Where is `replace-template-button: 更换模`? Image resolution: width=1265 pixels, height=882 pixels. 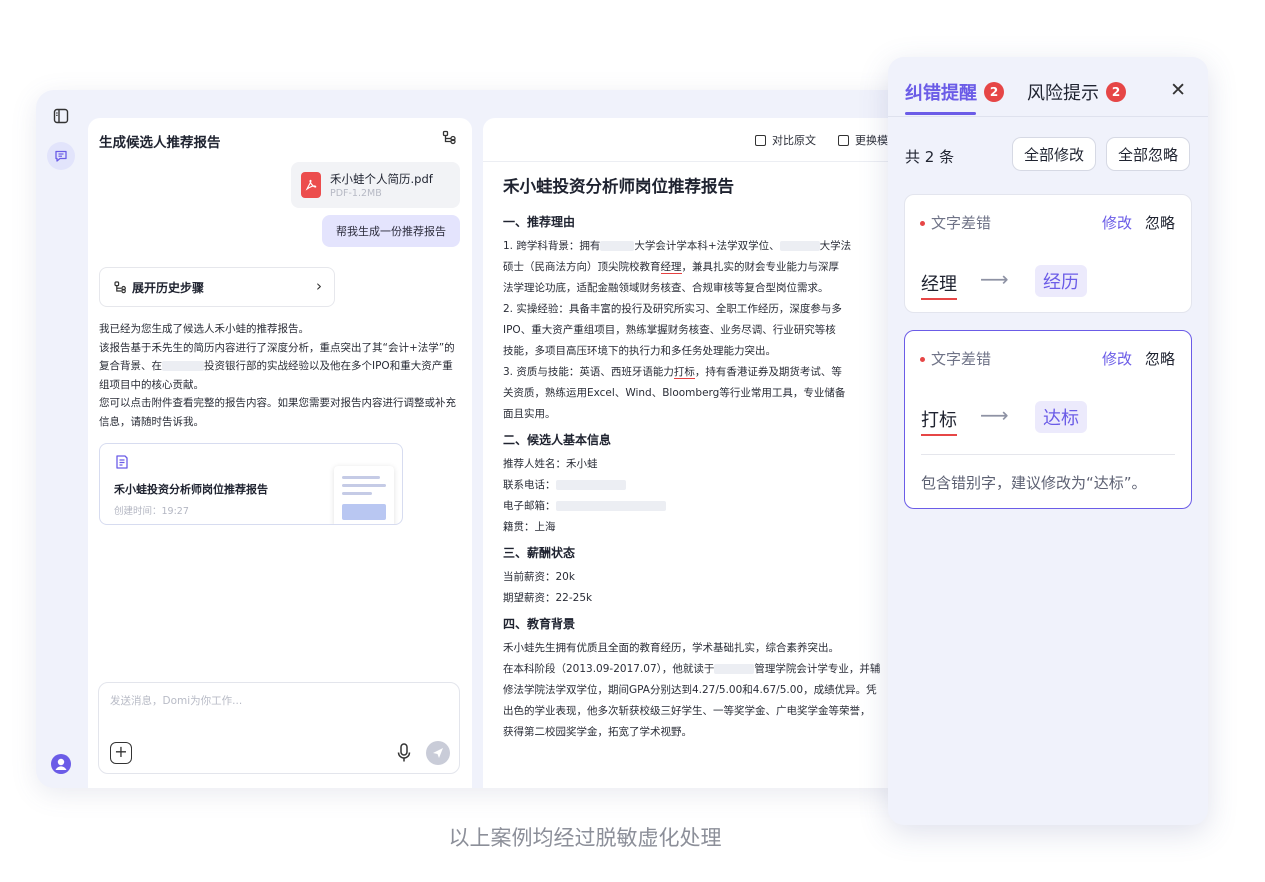 replace-template-button: 更换模 is located at coordinates (863, 140).